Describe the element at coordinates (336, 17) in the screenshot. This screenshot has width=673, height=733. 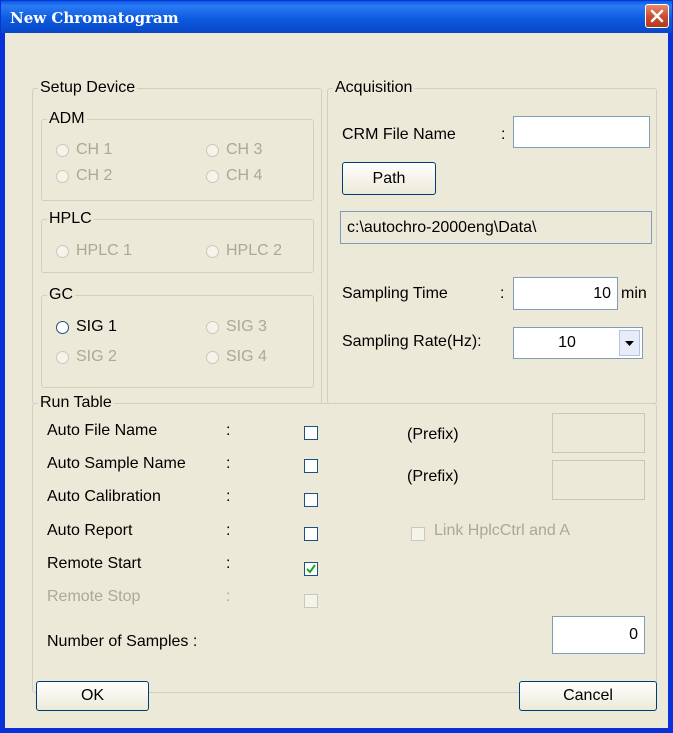
I see `title-bar: New Chromatogram` at that location.